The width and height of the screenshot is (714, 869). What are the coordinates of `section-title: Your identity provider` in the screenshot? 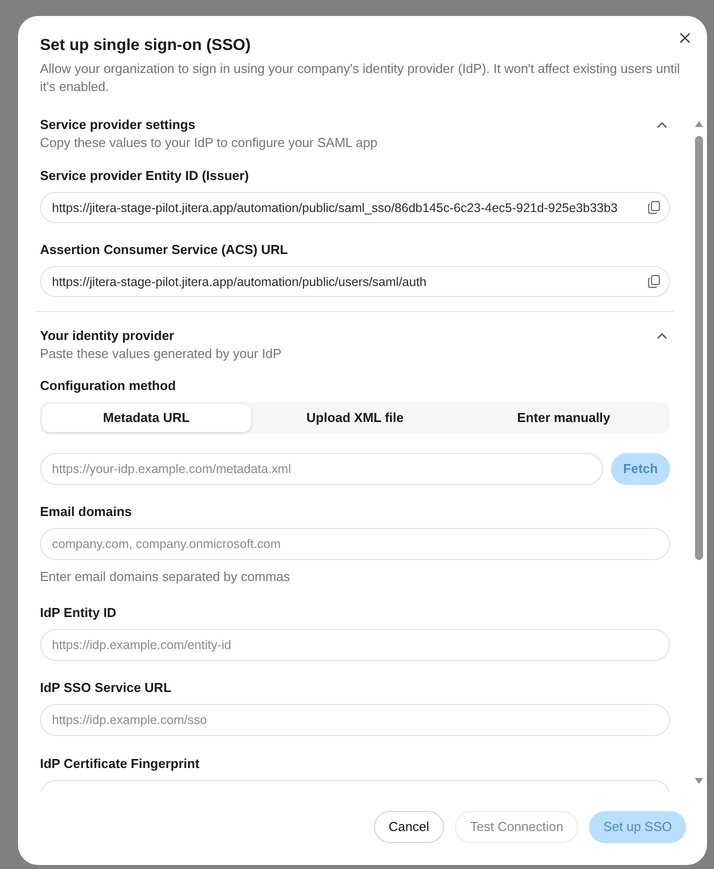 It's located at (108, 336).